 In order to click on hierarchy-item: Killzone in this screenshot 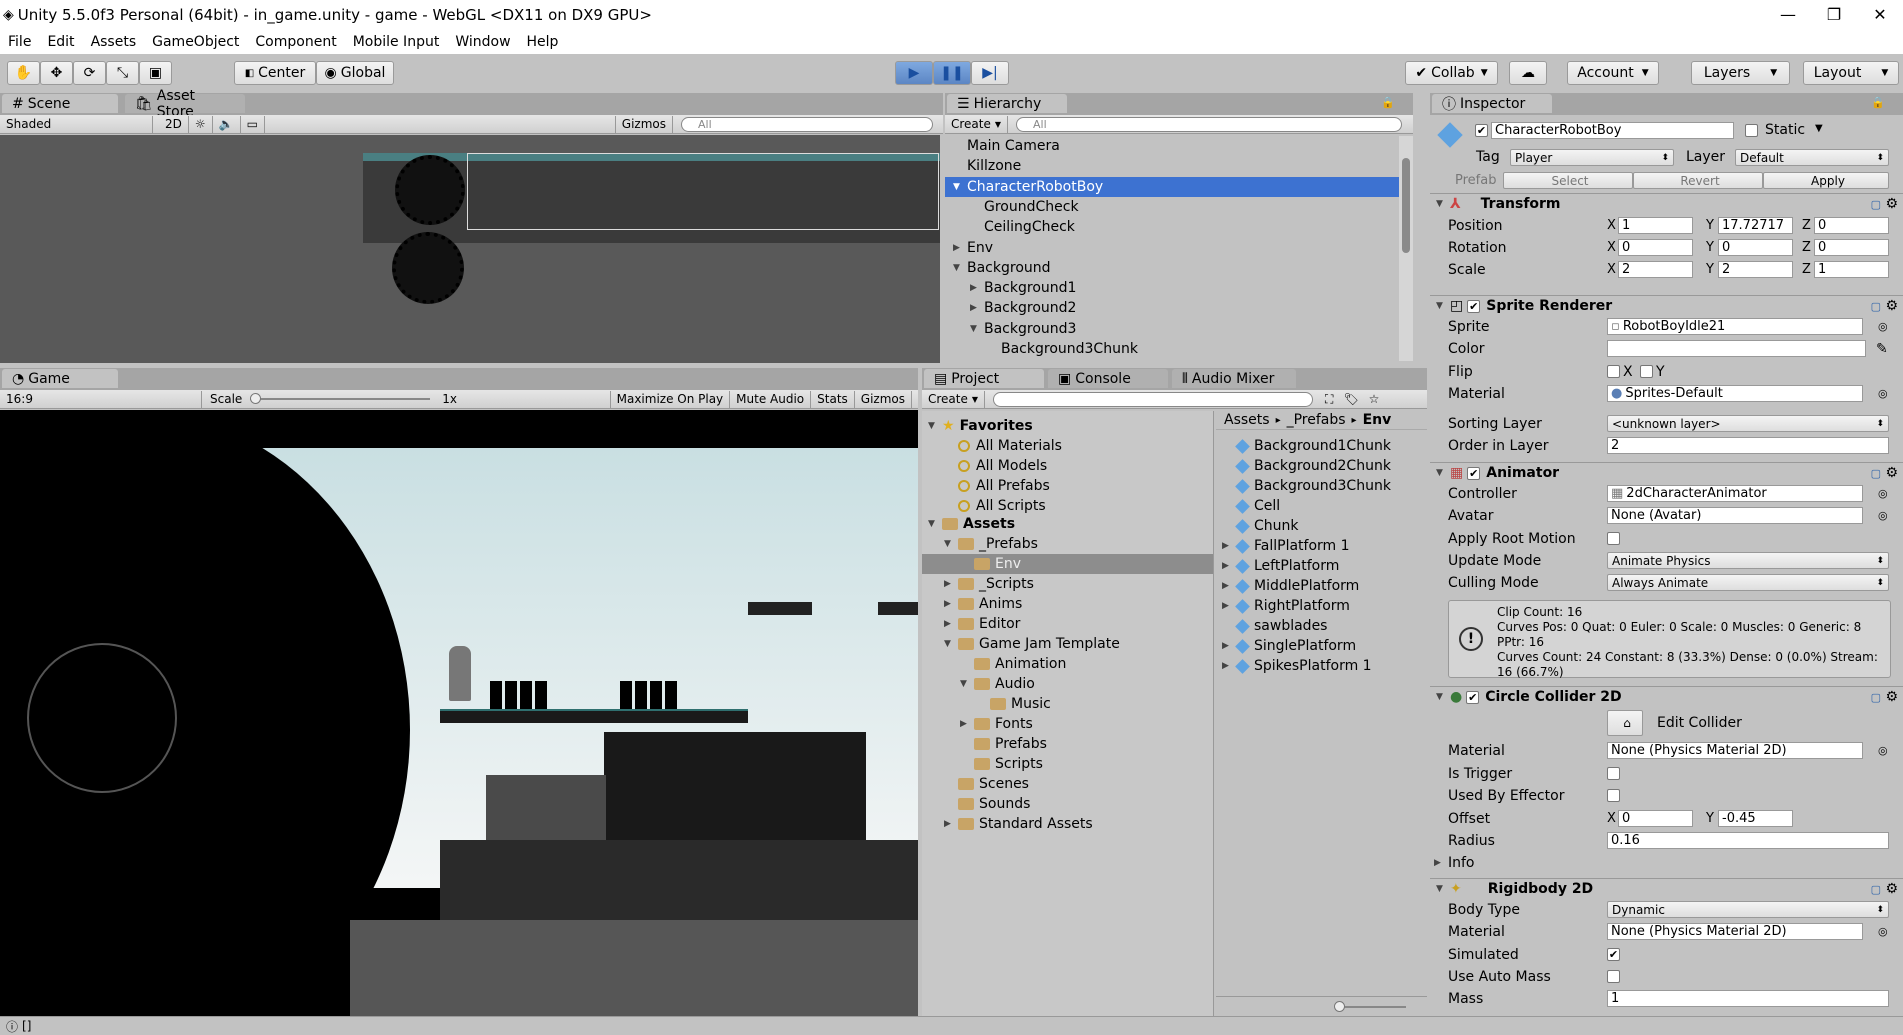, I will do `click(1178, 166)`.